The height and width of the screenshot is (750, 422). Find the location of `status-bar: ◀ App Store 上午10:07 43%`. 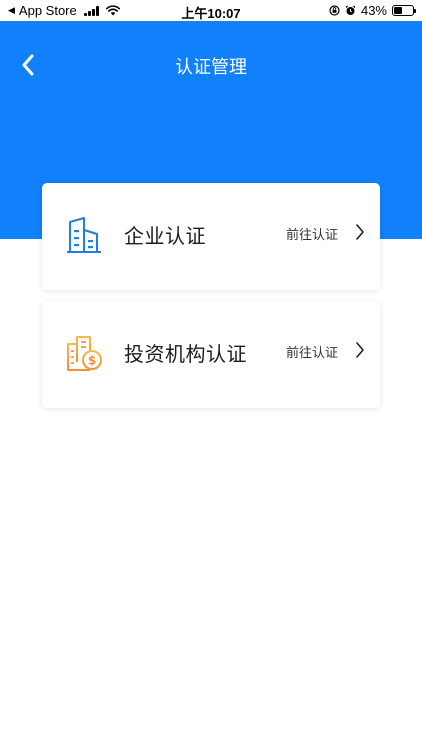

status-bar: ◀ App Store 上午10:07 43% is located at coordinates (211, 10).